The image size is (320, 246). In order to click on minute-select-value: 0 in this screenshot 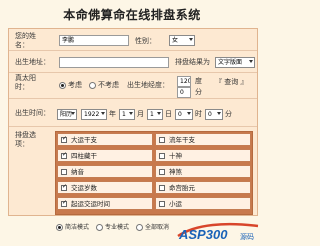, I will do `click(210, 114)`.